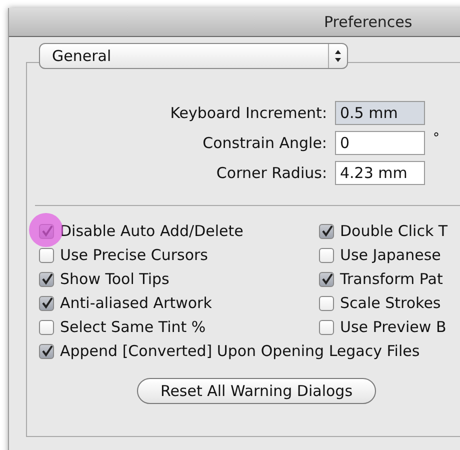 This screenshot has width=460, height=450. What do you see at coordinates (240, 351) in the screenshot?
I see `option-label: Append [Converted] Upon Opening Legacy Files` at bounding box center [240, 351].